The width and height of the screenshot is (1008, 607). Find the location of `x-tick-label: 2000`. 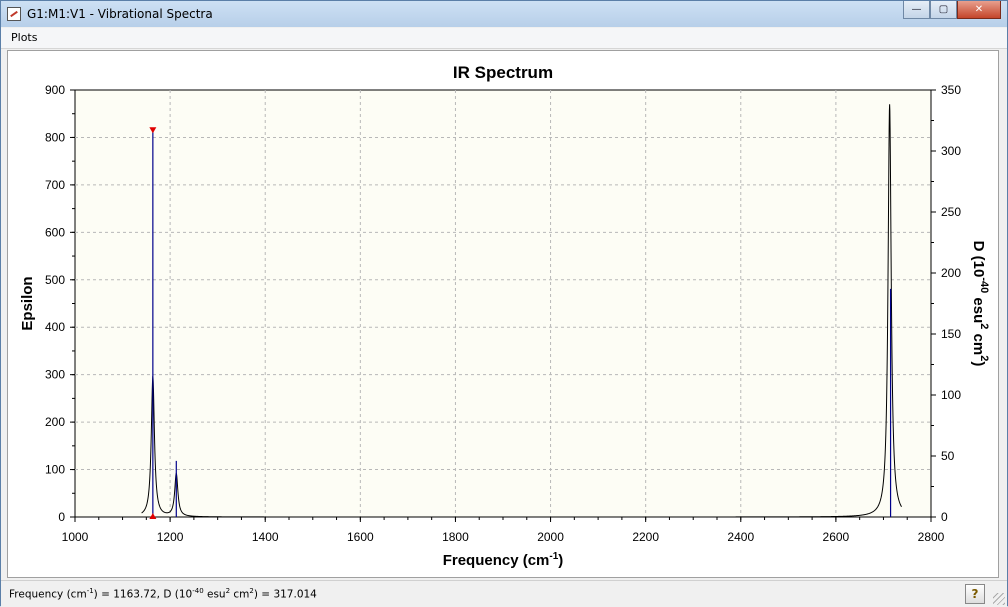

x-tick-label: 2000 is located at coordinates (550, 537).